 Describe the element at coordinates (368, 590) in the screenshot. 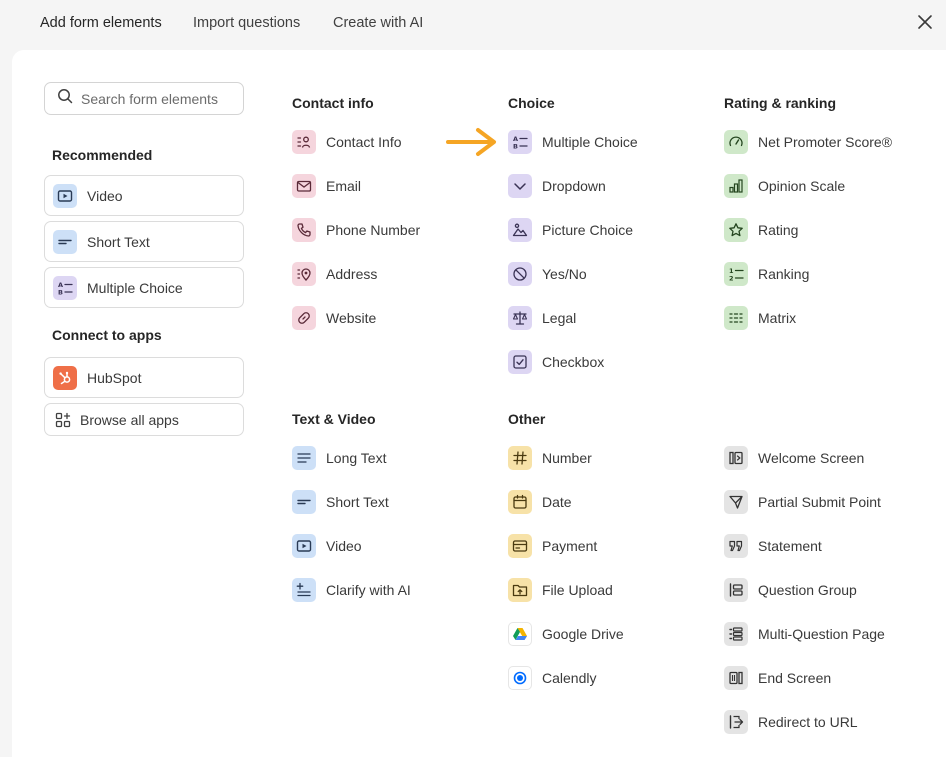

I see `element-label: Clarify with AI` at that location.